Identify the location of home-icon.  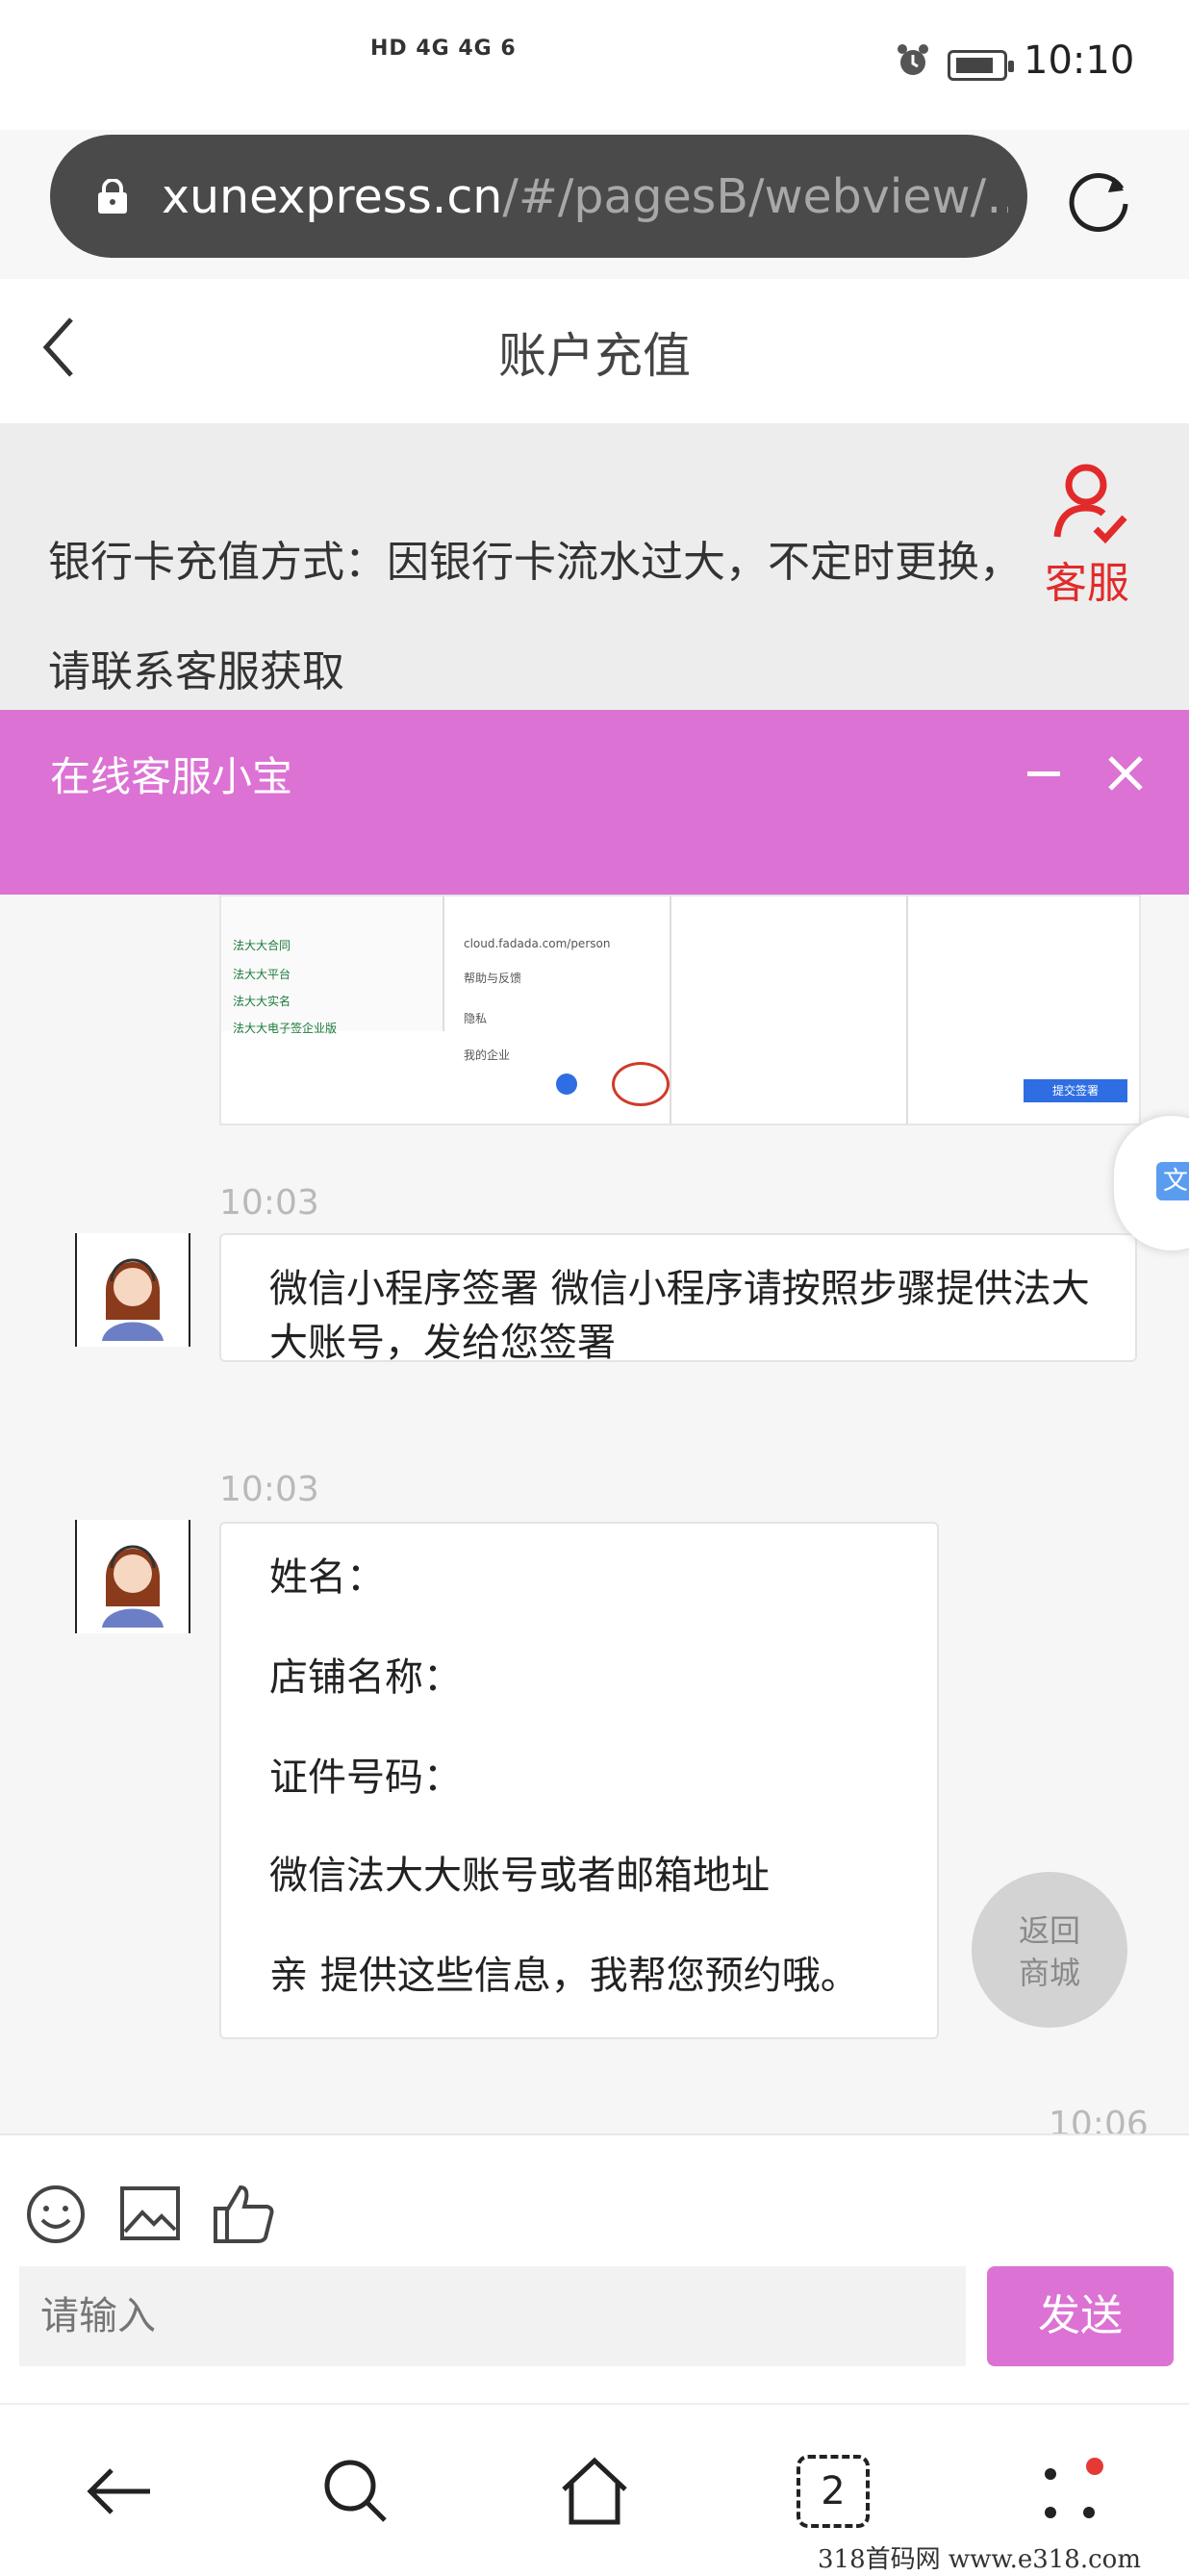
(594, 2492).